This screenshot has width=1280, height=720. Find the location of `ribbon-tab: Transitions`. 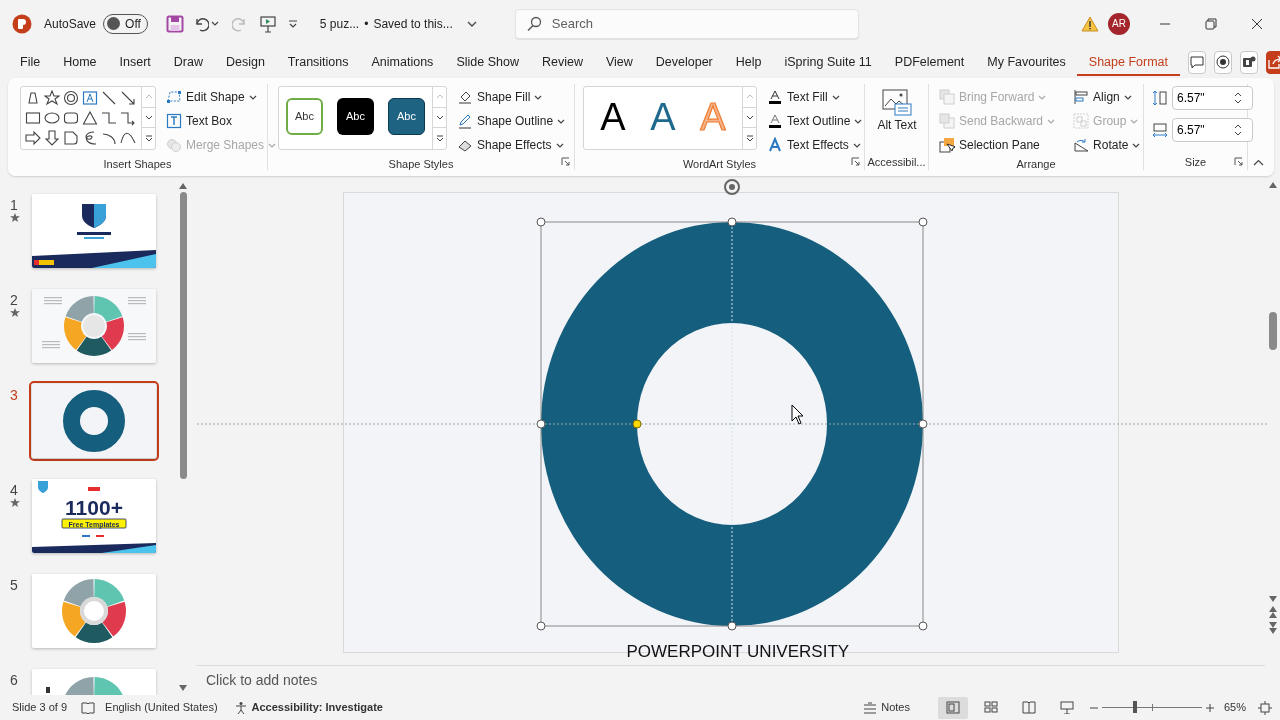

ribbon-tab: Transitions is located at coordinates (318, 63).